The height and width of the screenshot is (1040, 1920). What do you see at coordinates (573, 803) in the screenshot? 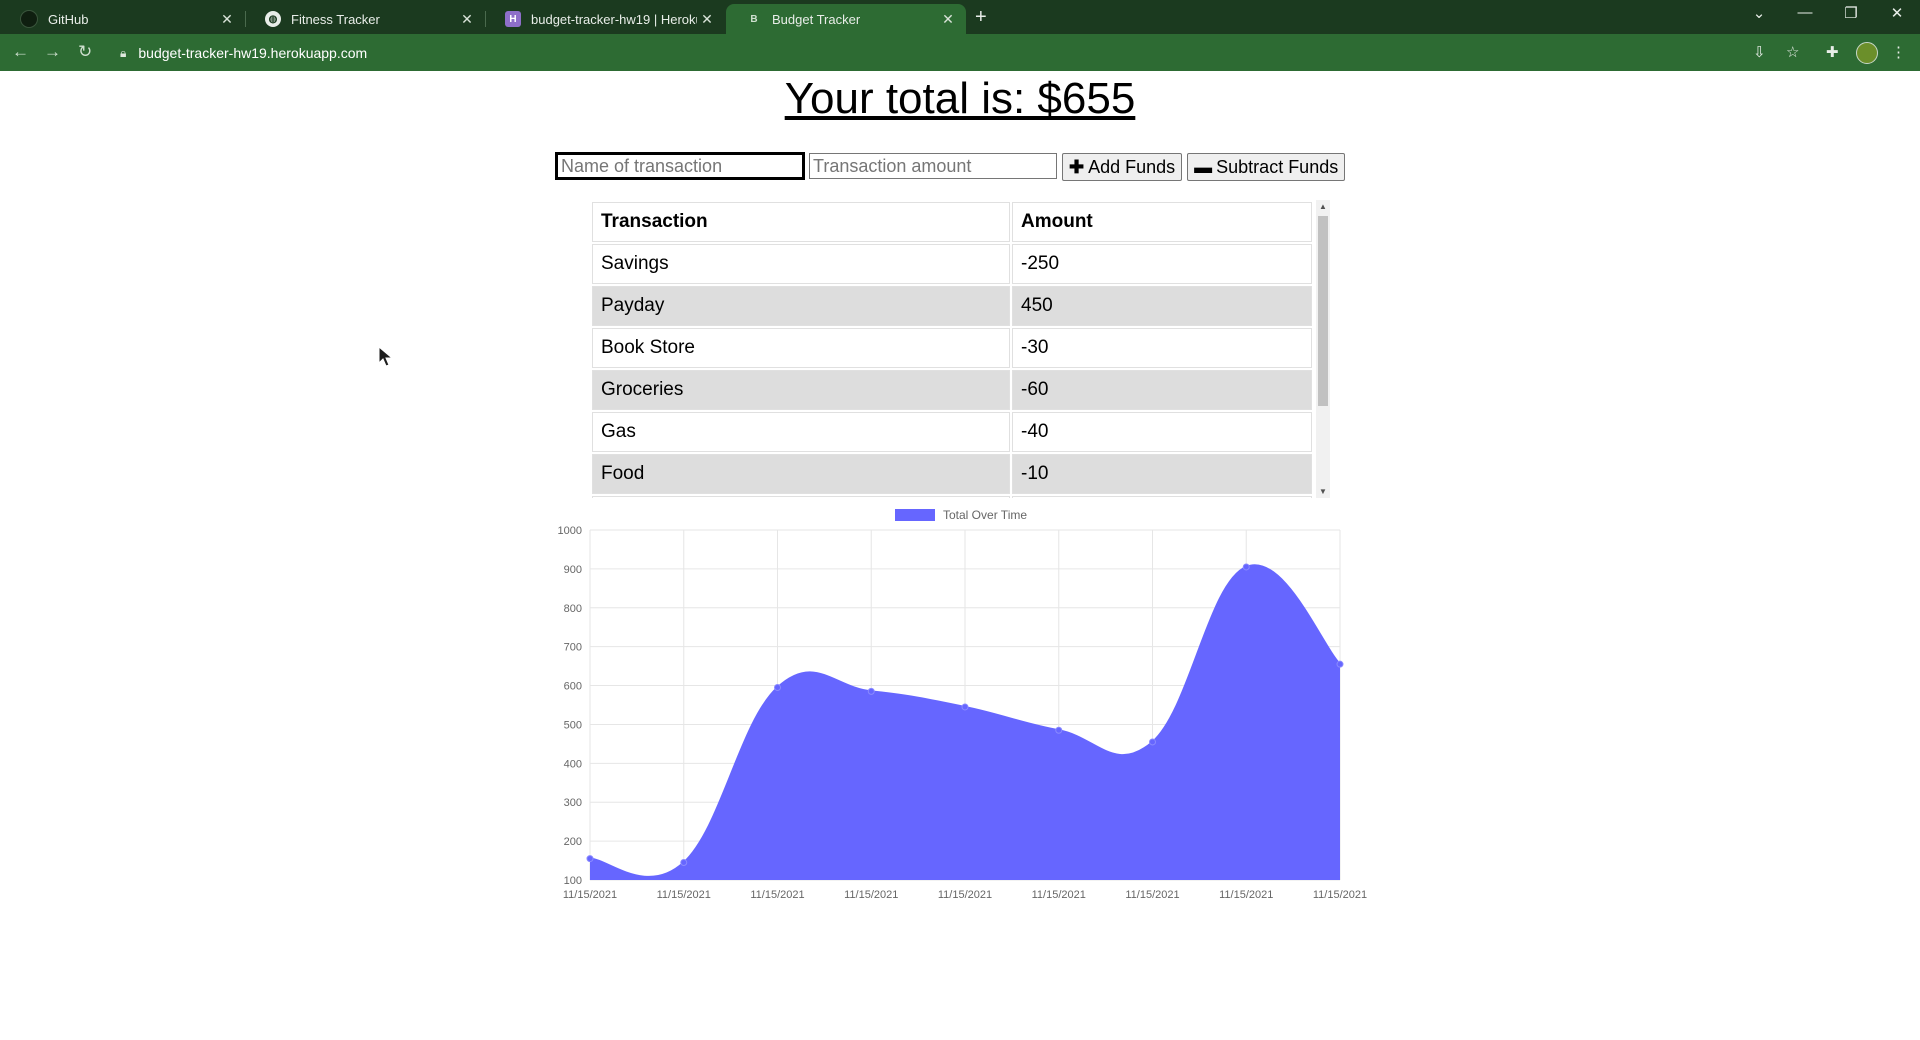
I see `y-tick-label: 300` at bounding box center [573, 803].